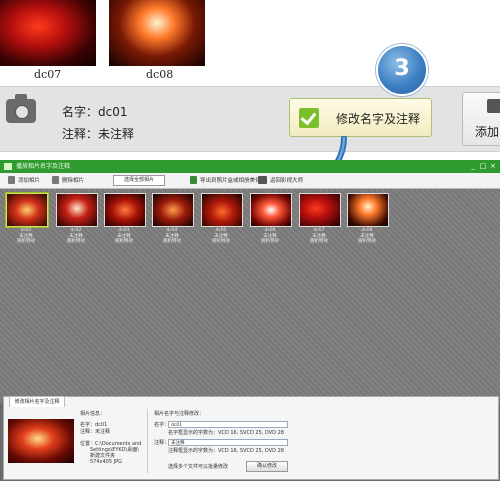 This screenshot has height=481, width=500. What do you see at coordinates (319, 236) in the screenshot?
I see `grid-caption: dc07 未注释 随机特效` at bounding box center [319, 236].